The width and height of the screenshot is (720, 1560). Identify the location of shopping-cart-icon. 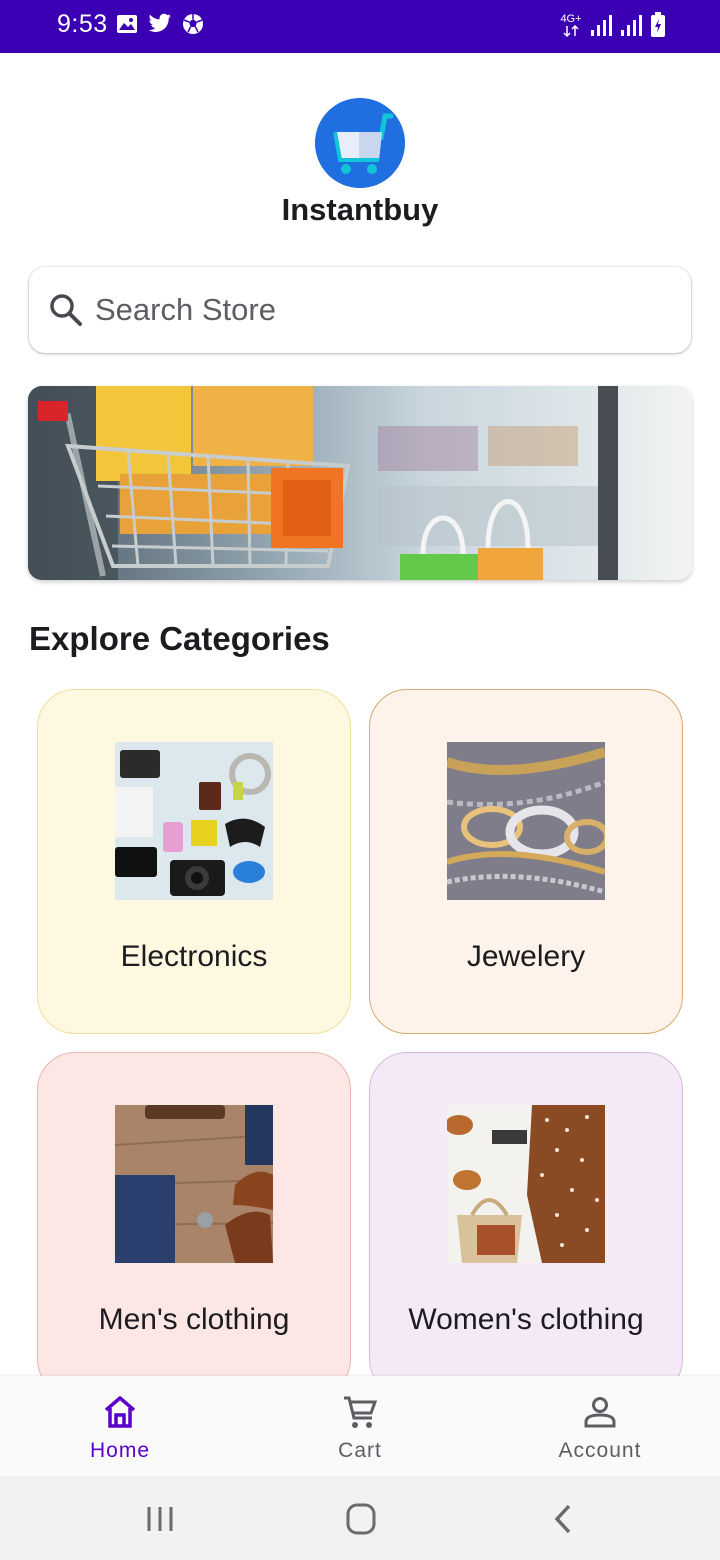
(360, 143).